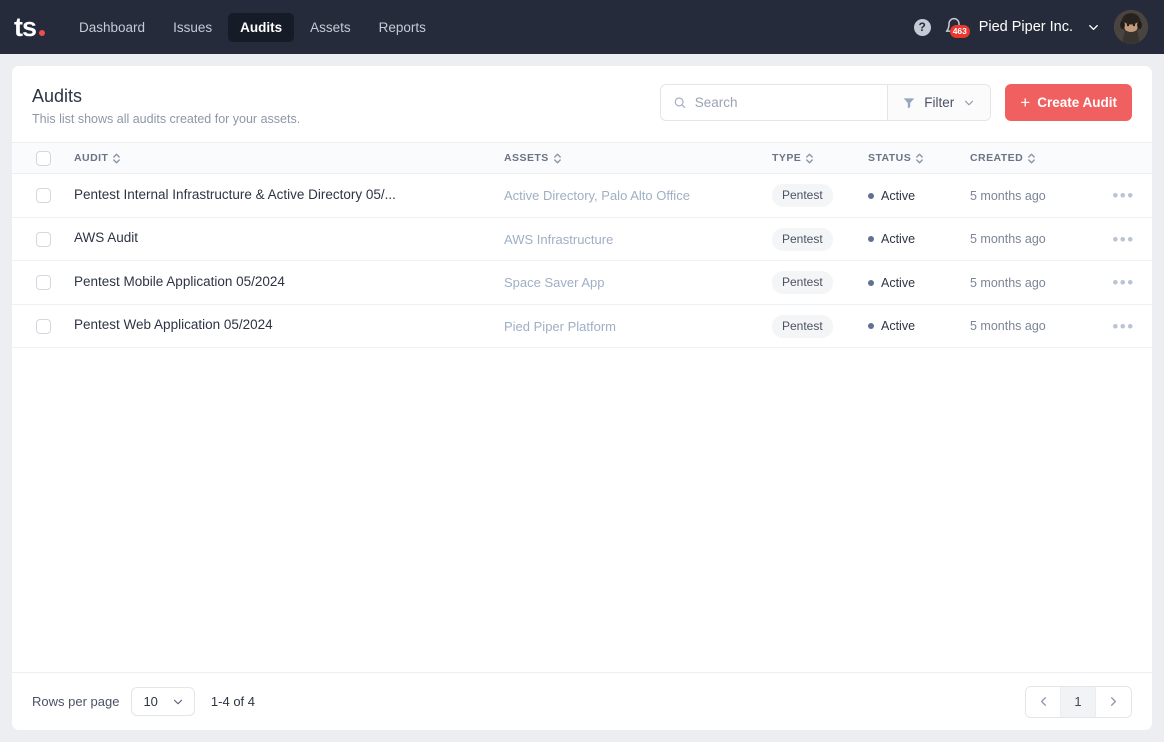  What do you see at coordinates (1026, 27) in the screenshot?
I see `organization-name: Pied Piper Inc.` at bounding box center [1026, 27].